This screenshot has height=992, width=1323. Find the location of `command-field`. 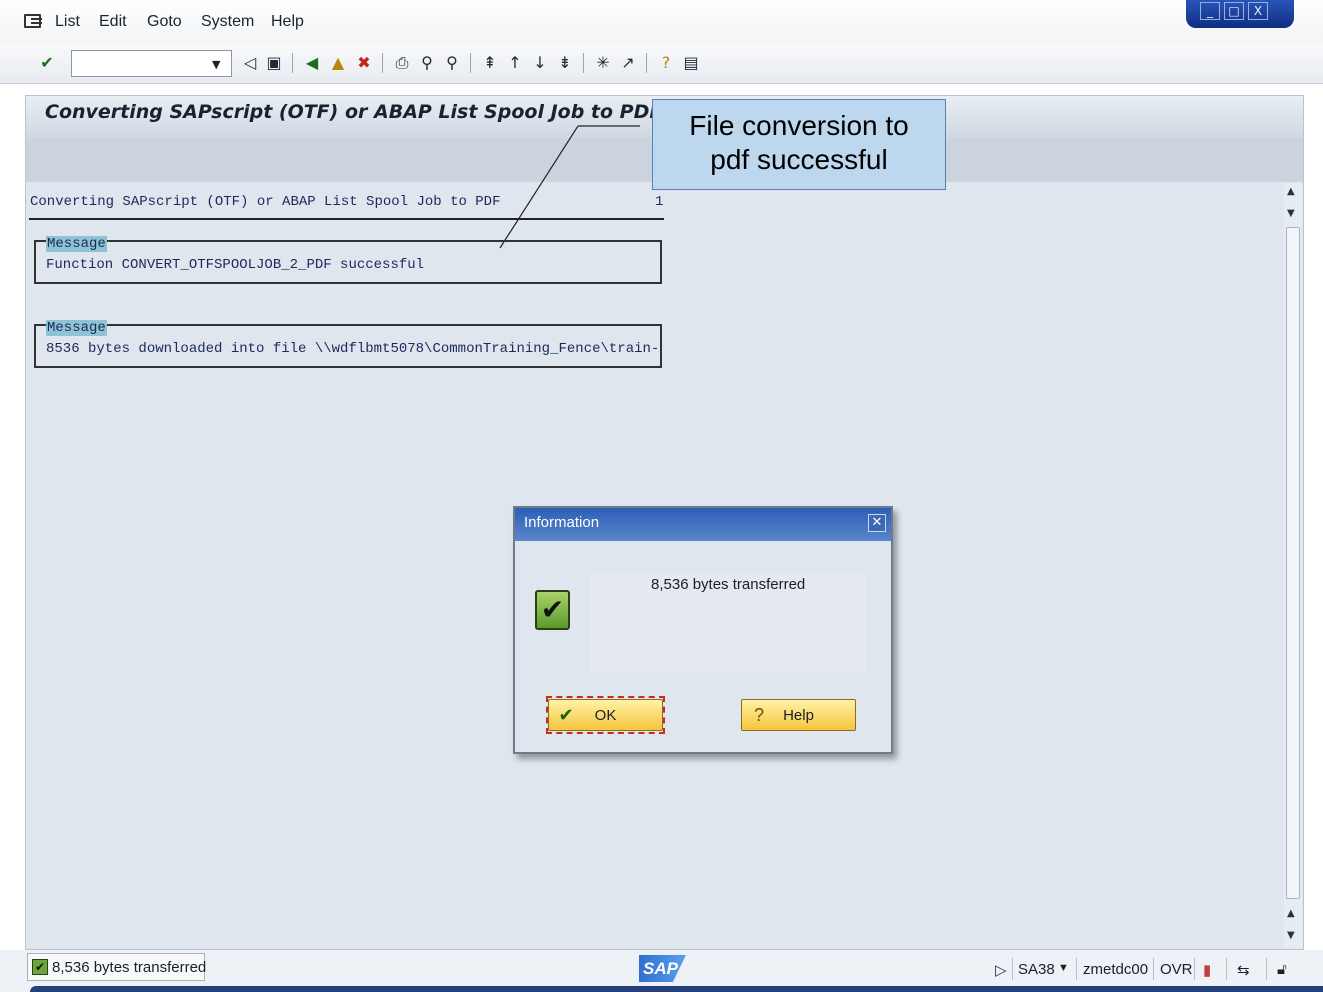

command-field is located at coordinates (151, 63).